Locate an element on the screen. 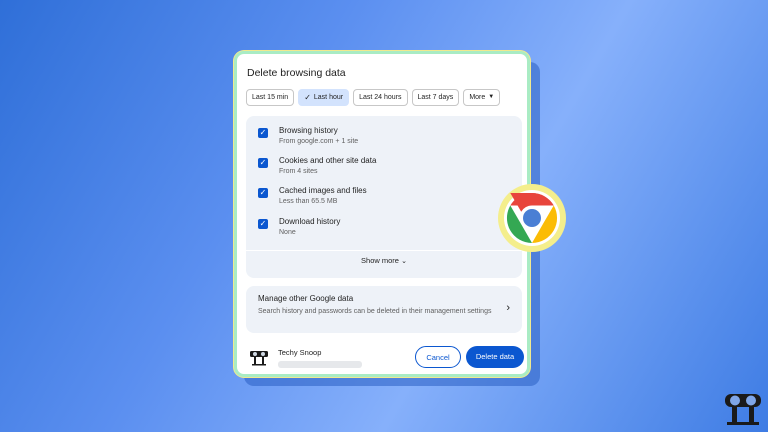 The height and width of the screenshot is (432, 768). avatar is located at coordinates (259, 358).